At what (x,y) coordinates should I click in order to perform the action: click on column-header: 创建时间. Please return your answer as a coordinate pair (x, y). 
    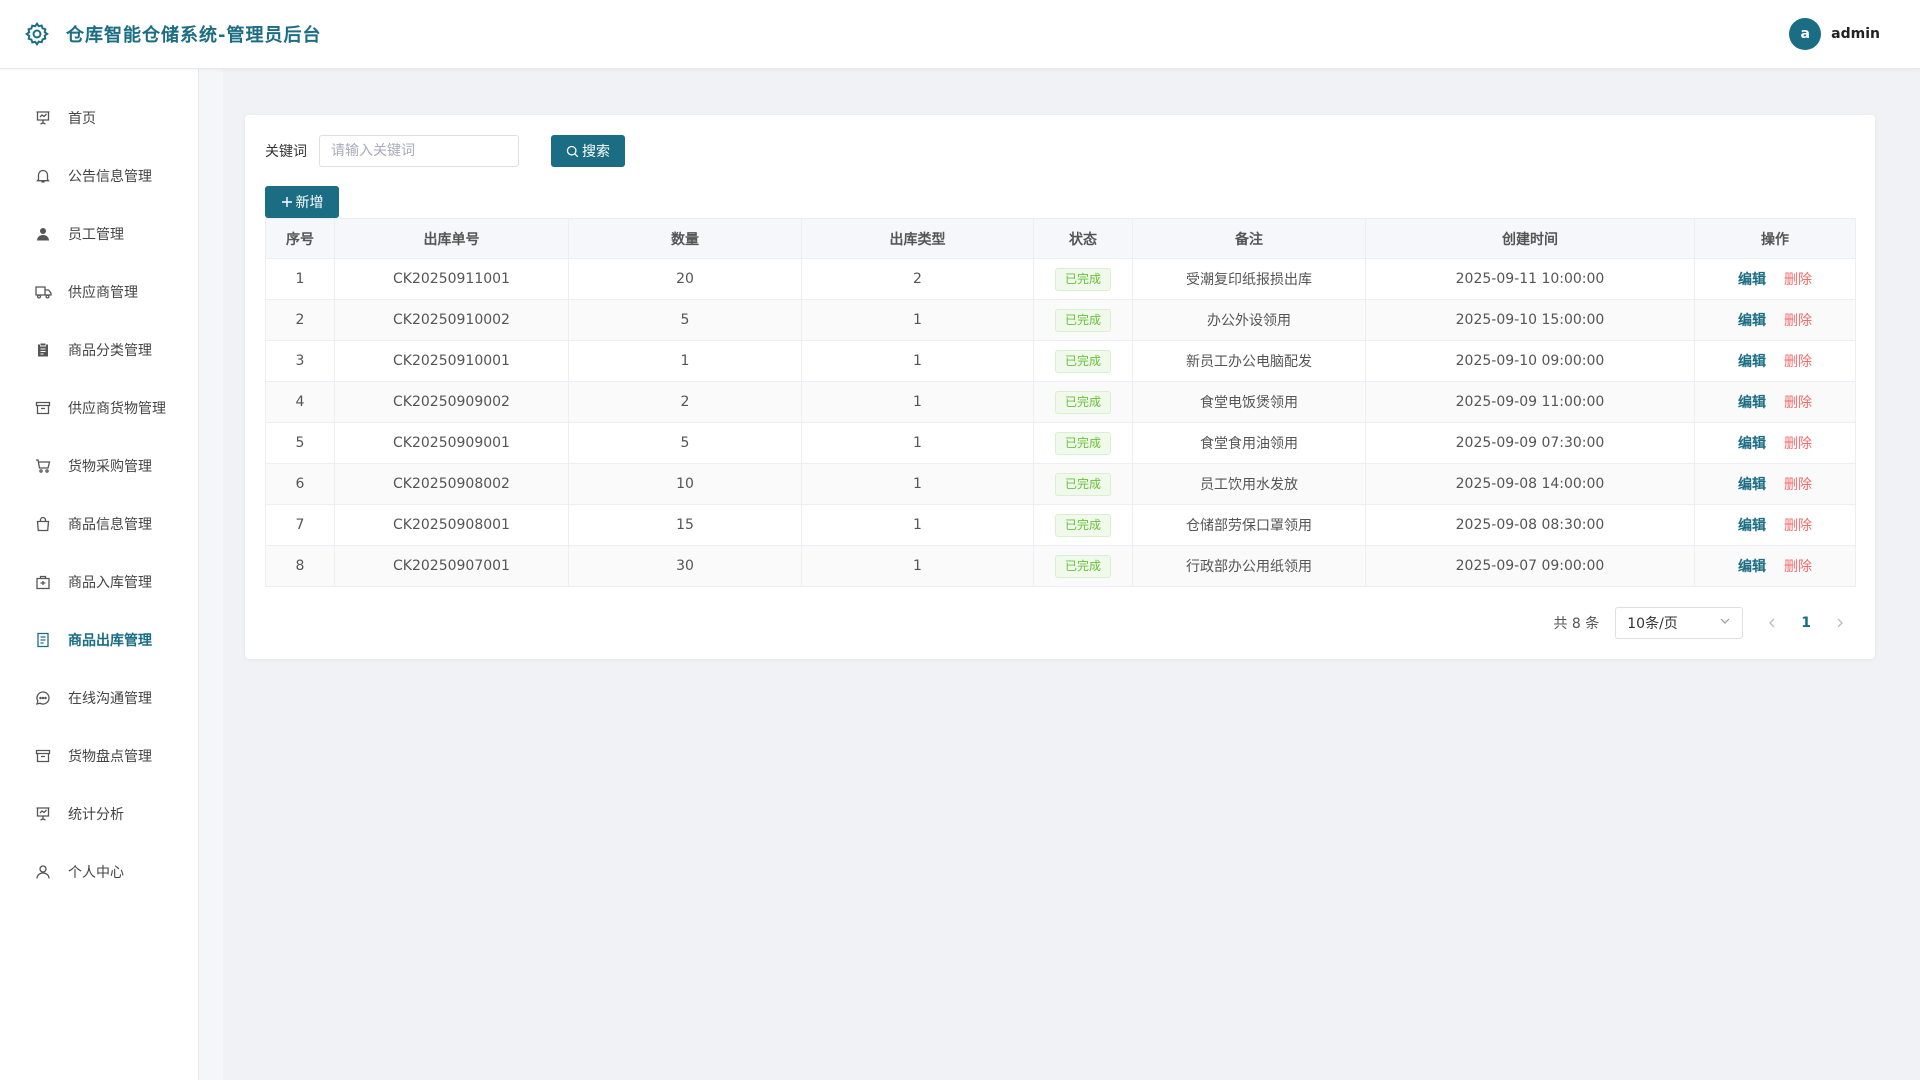
    Looking at the image, I should click on (1530, 238).